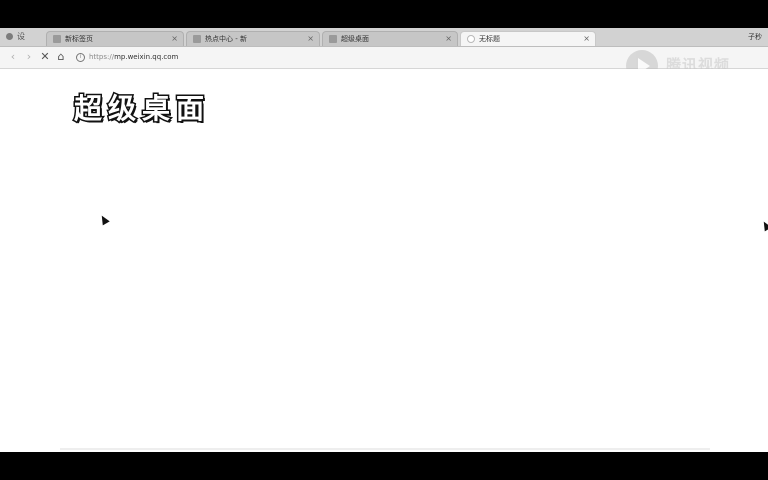  I want to click on window-menu-label: 设, so click(21, 36).